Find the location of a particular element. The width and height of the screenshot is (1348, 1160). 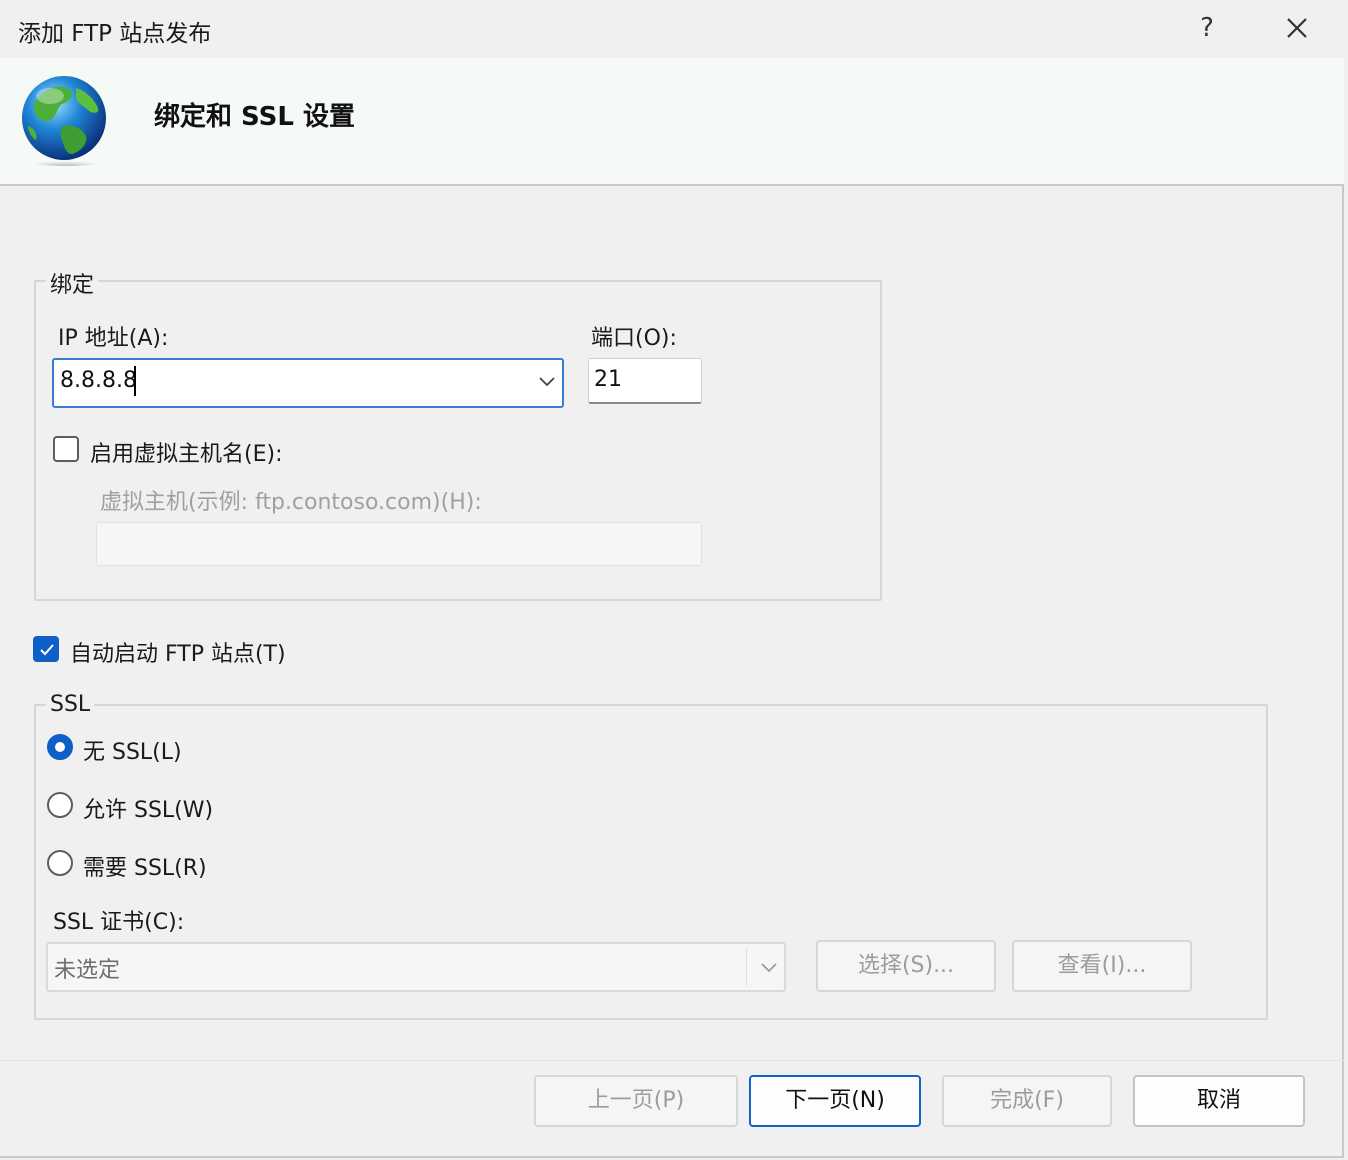

next-page-button: 下一页(N) is located at coordinates (835, 1101).